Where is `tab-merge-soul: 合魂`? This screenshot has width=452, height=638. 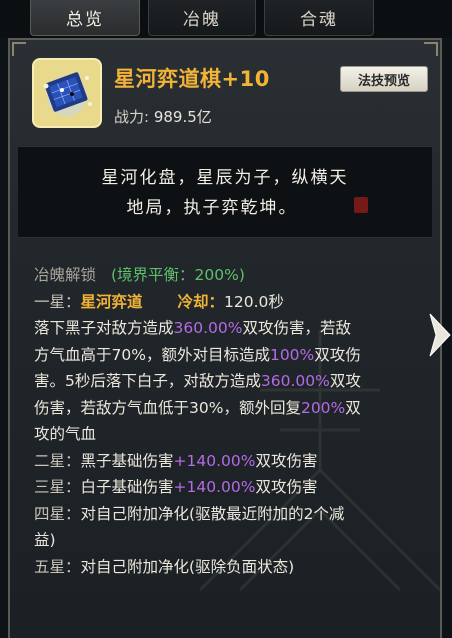 tab-merge-soul: 合魂 is located at coordinates (319, 18).